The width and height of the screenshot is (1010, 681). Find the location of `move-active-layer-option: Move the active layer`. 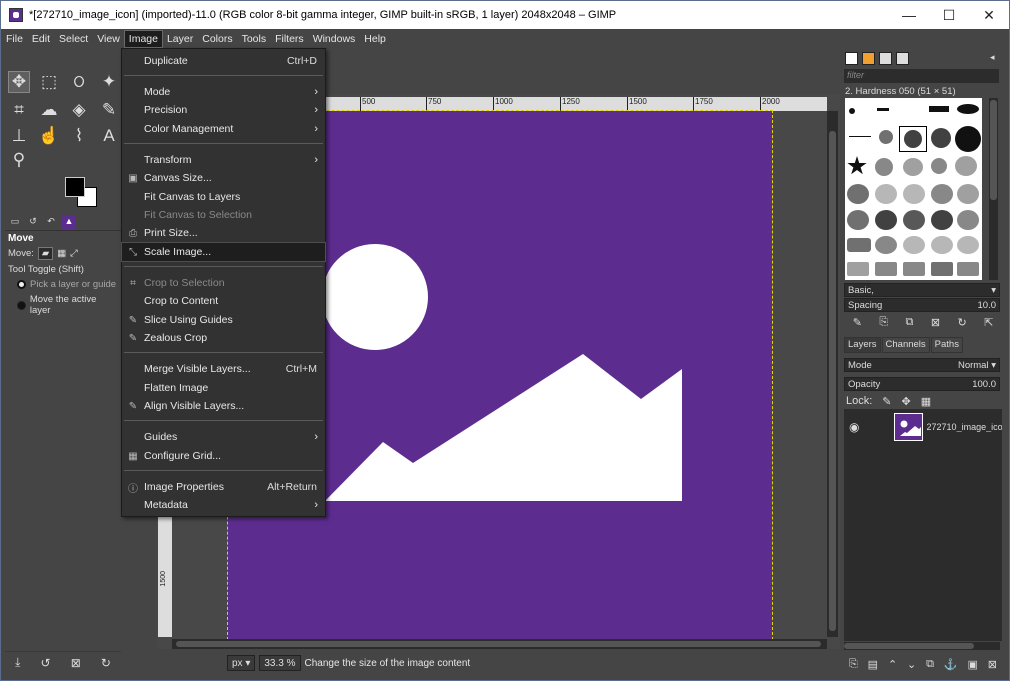

move-active-layer-option: Move the active layer is located at coordinates (63, 305).